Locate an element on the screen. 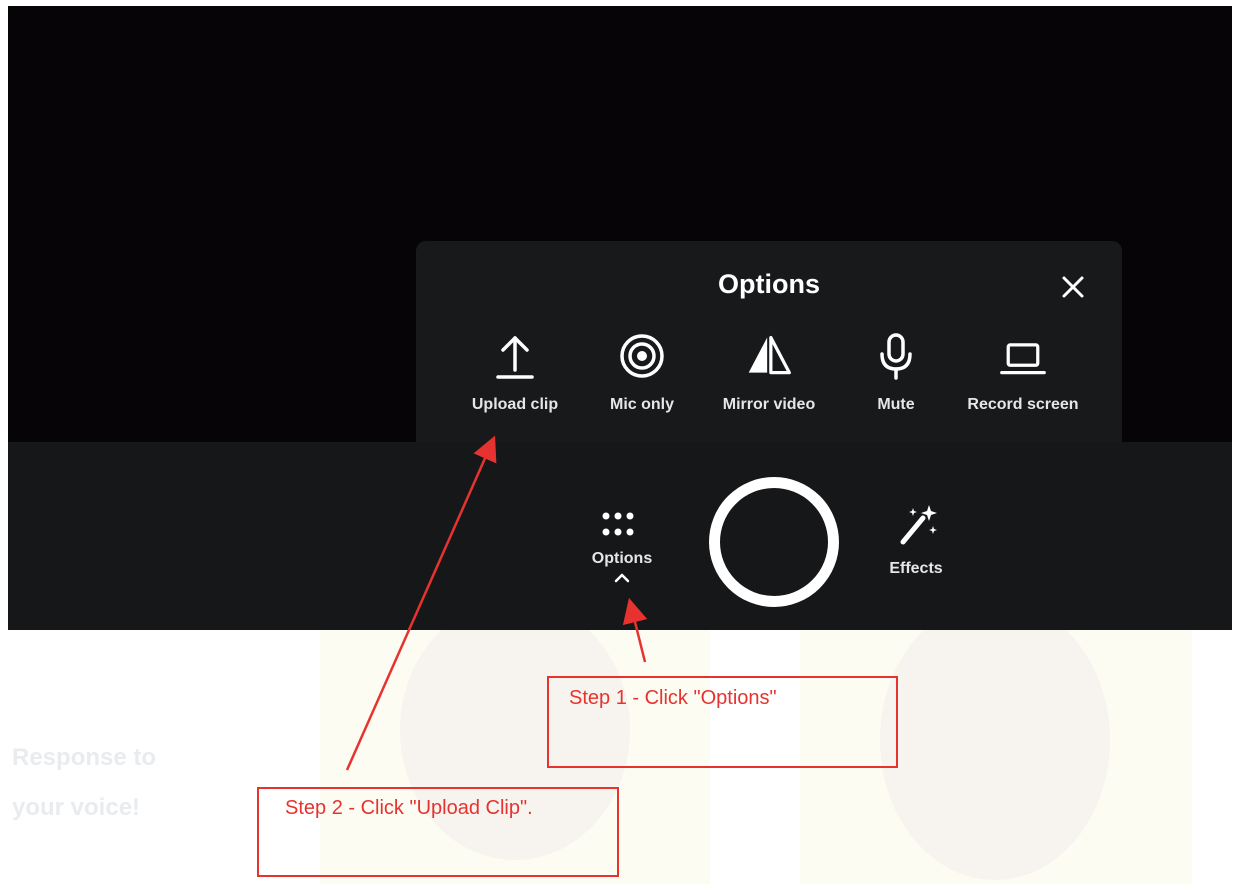 Image resolution: width=1233 pixels, height=884 pixels. annotation-arrows is located at coordinates (496, 603).